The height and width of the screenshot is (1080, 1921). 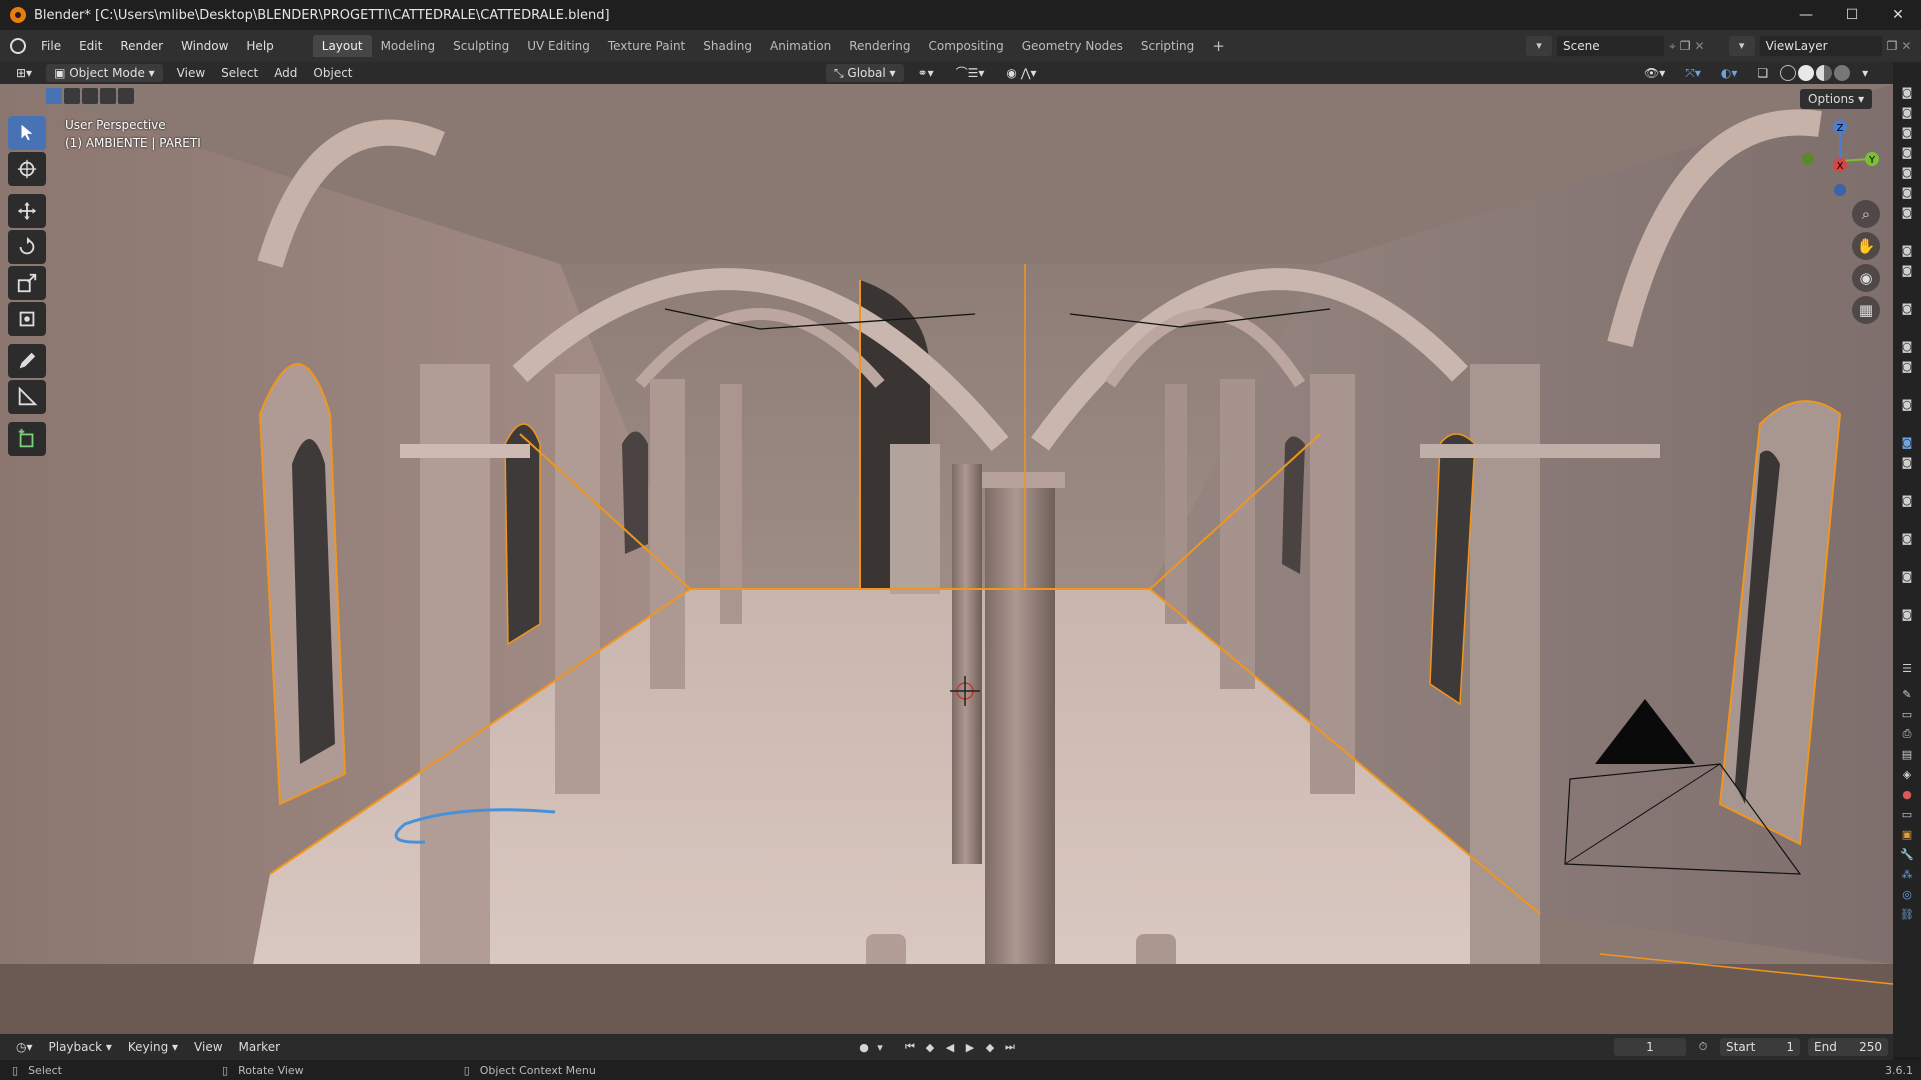 I want to click on gizmo-neg-z-axis, so click(x=1840, y=190).